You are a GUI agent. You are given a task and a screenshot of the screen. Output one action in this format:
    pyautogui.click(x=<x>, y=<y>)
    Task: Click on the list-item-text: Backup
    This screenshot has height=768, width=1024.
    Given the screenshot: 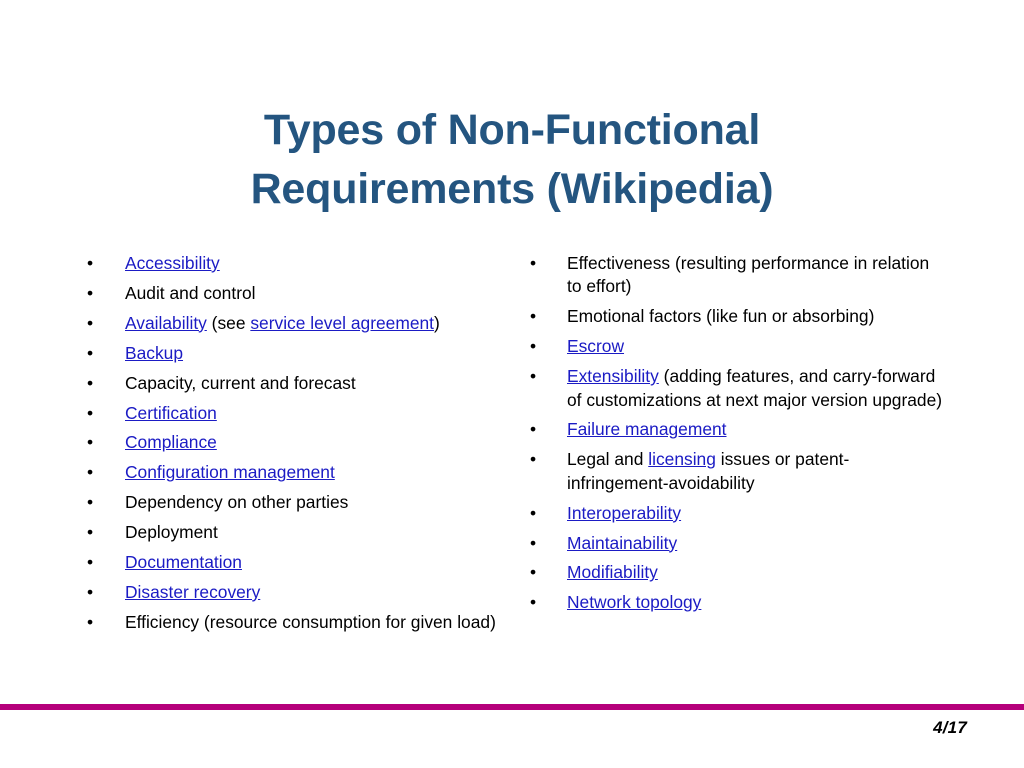 What is the action you would take?
    pyautogui.click(x=154, y=353)
    